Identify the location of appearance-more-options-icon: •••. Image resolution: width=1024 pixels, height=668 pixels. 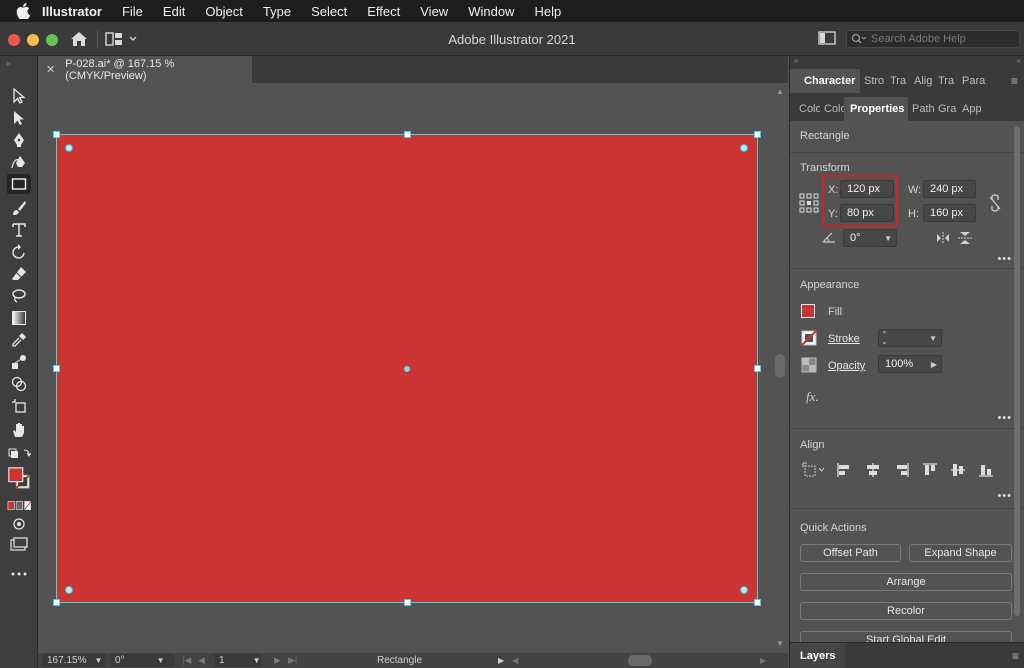
(1004, 418).